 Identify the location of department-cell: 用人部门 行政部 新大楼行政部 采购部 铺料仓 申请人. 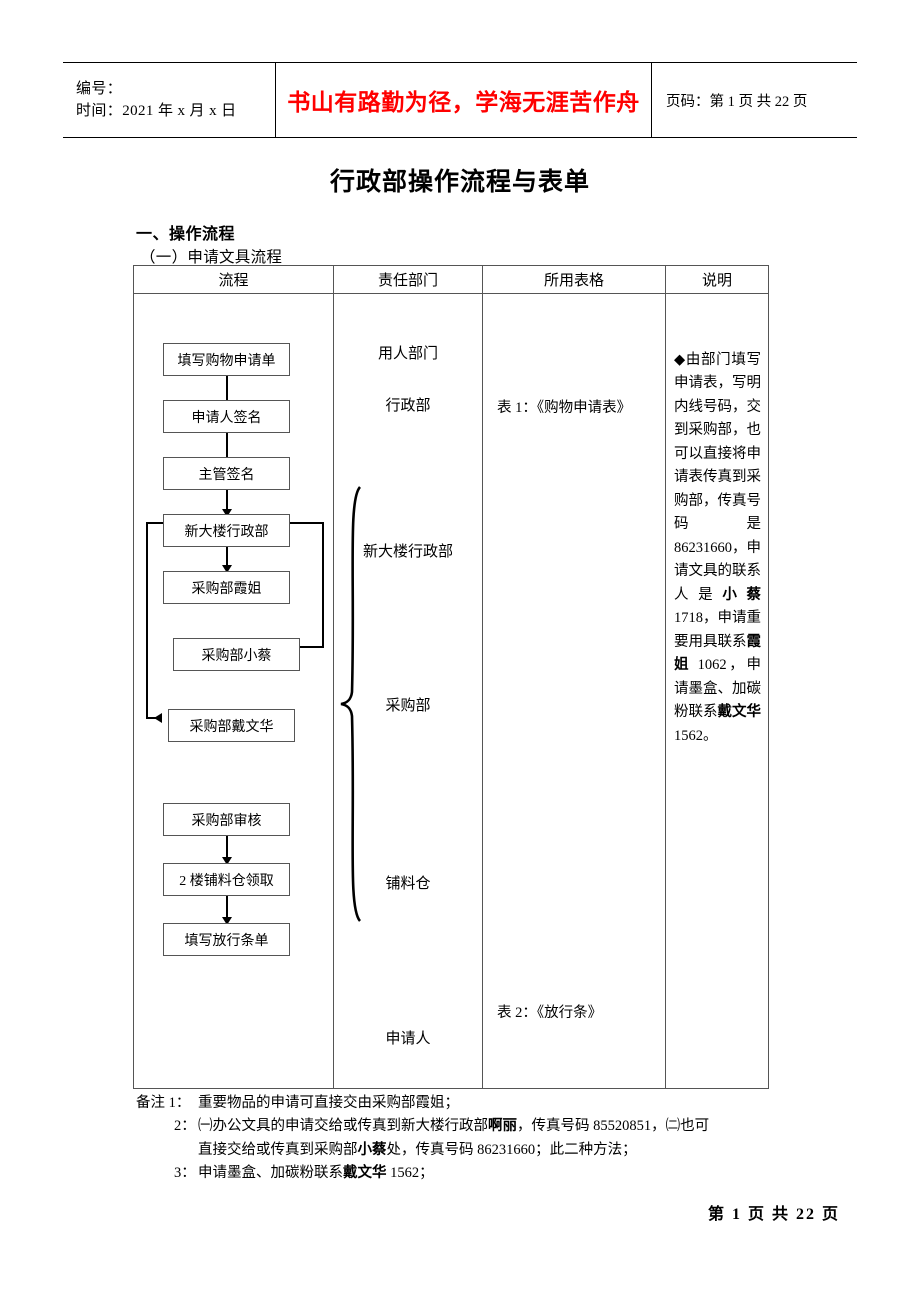
(408, 691).